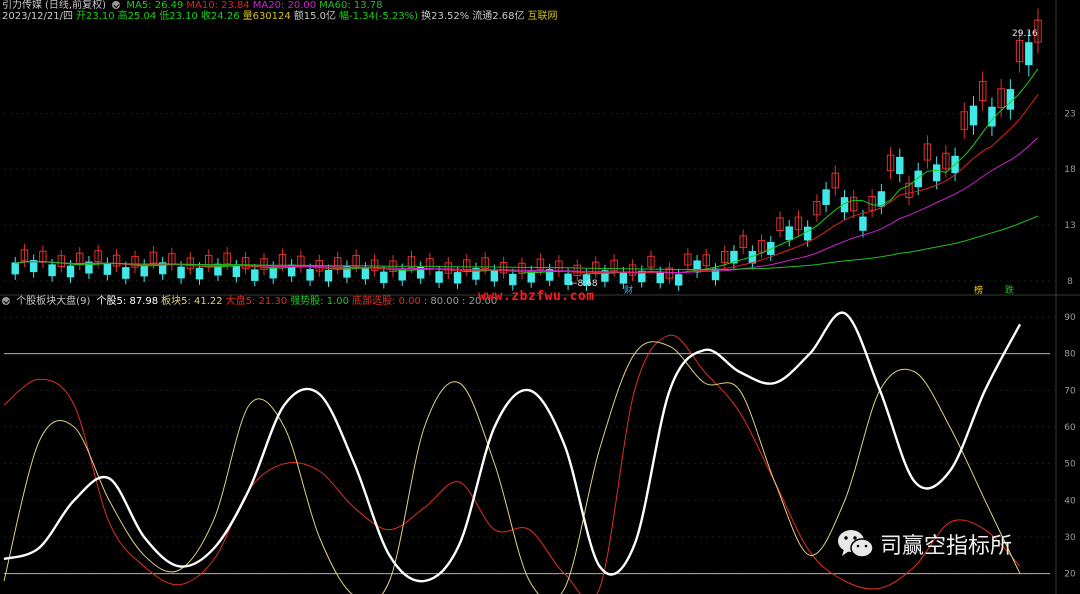 This screenshot has width=1080, height=594. Describe the element at coordinates (256, 301) in the screenshot. I see `indicator-value-2: 大盘5: 21.30` at that location.